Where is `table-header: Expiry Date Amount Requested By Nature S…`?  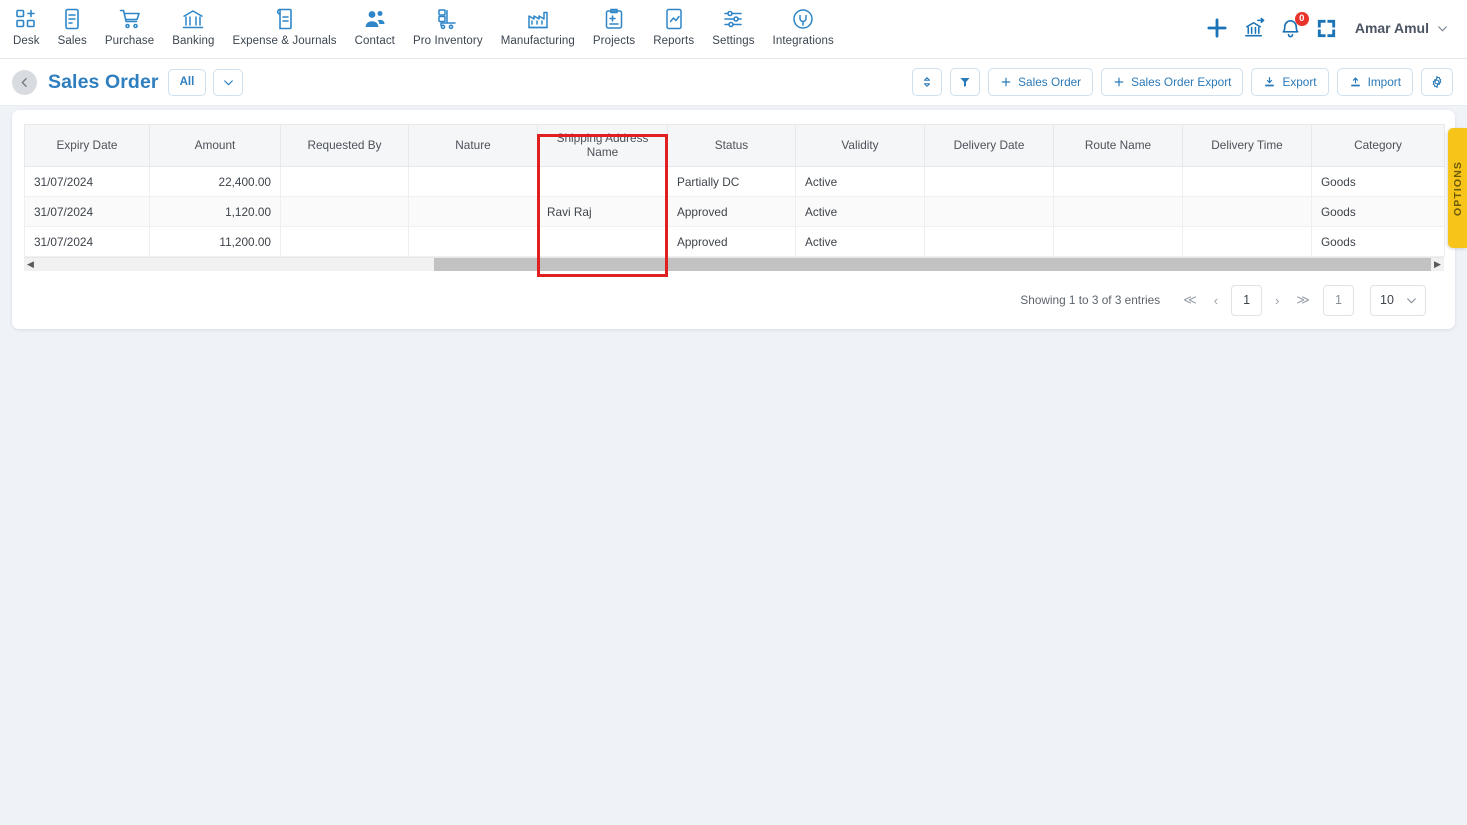
table-header: Expiry Date Amount Requested By Nature S… is located at coordinates (734, 145).